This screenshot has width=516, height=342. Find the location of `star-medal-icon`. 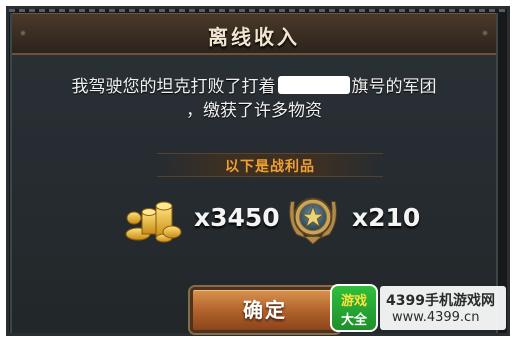

star-medal-icon is located at coordinates (313, 221).